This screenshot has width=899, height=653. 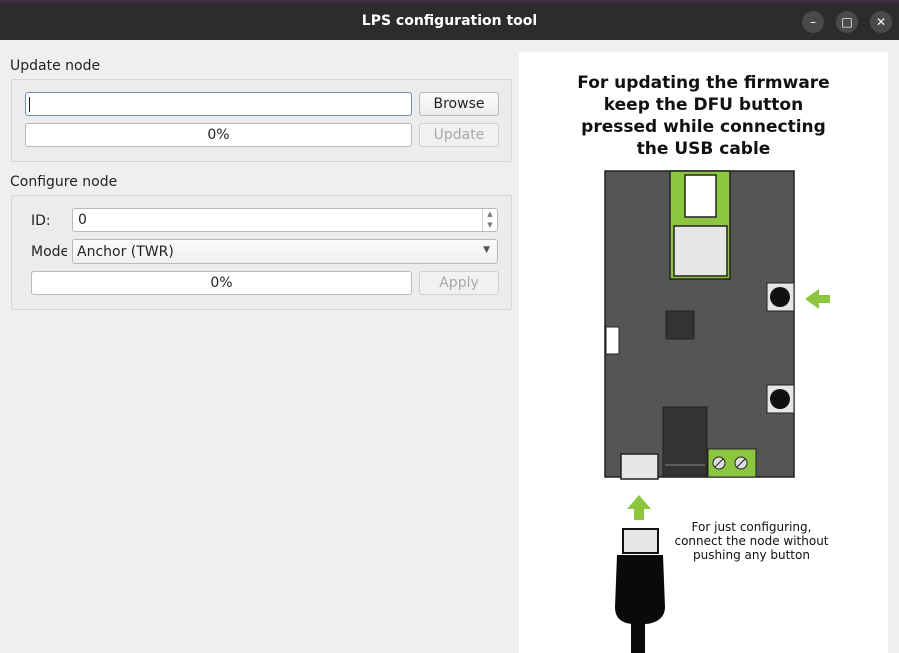 What do you see at coordinates (125, 252) in the screenshot?
I see `mode-value: Anchor (TWR)` at bounding box center [125, 252].